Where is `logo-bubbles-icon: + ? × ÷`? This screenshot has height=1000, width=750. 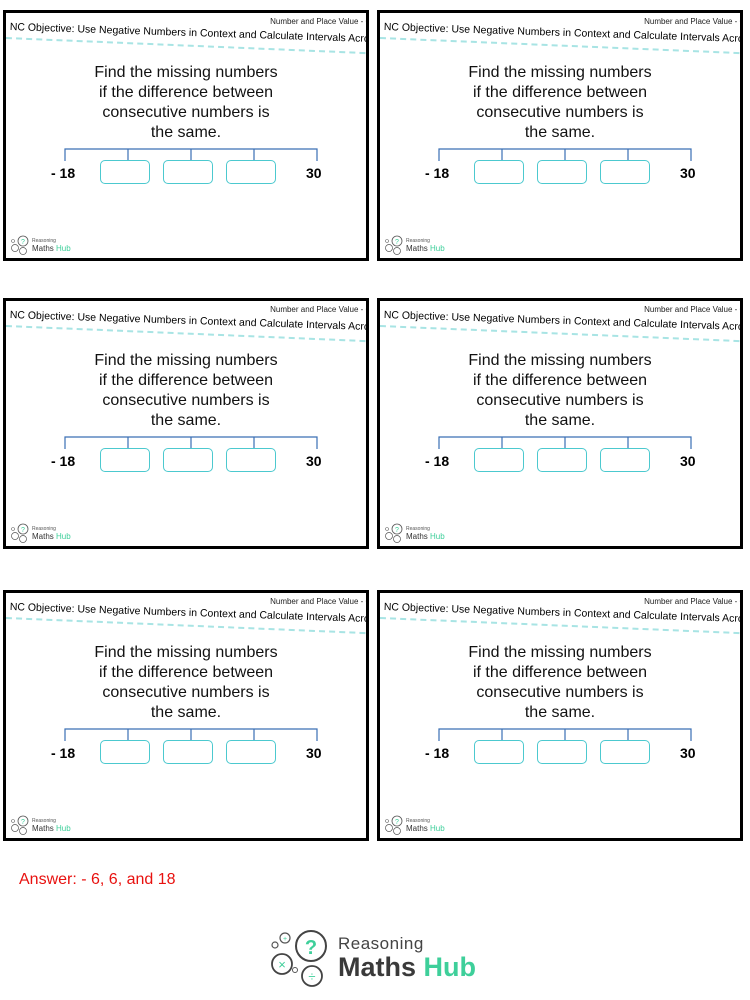
logo-bubbles-icon: + ? × ÷ is located at coordinates (299, 958).